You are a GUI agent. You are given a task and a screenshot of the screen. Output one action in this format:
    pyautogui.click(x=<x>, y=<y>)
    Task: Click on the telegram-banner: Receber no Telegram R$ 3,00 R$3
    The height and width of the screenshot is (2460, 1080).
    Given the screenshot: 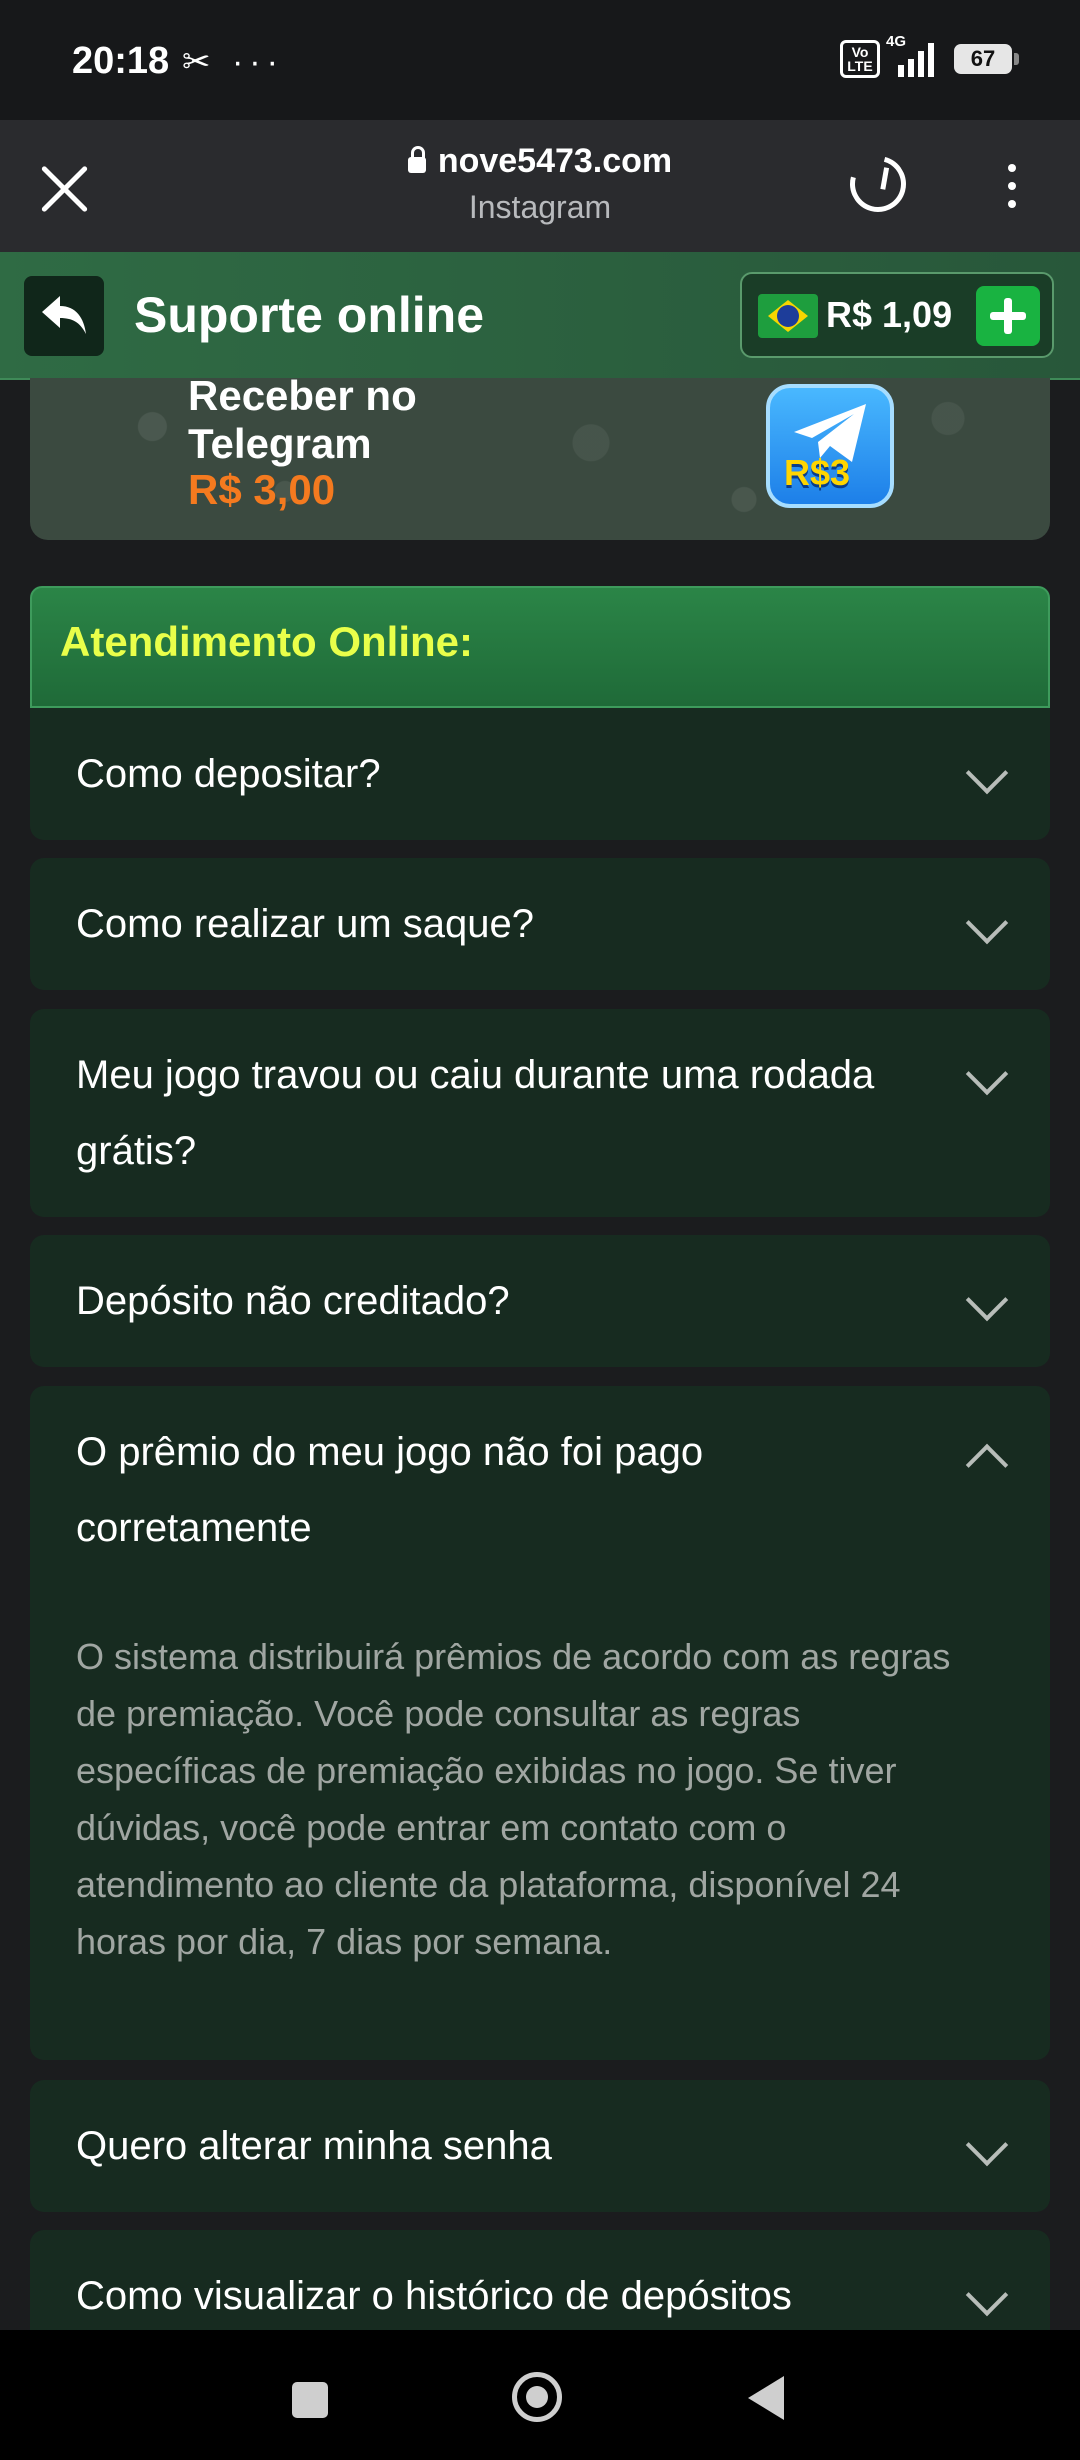 What is the action you would take?
    pyautogui.click(x=540, y=459)
    